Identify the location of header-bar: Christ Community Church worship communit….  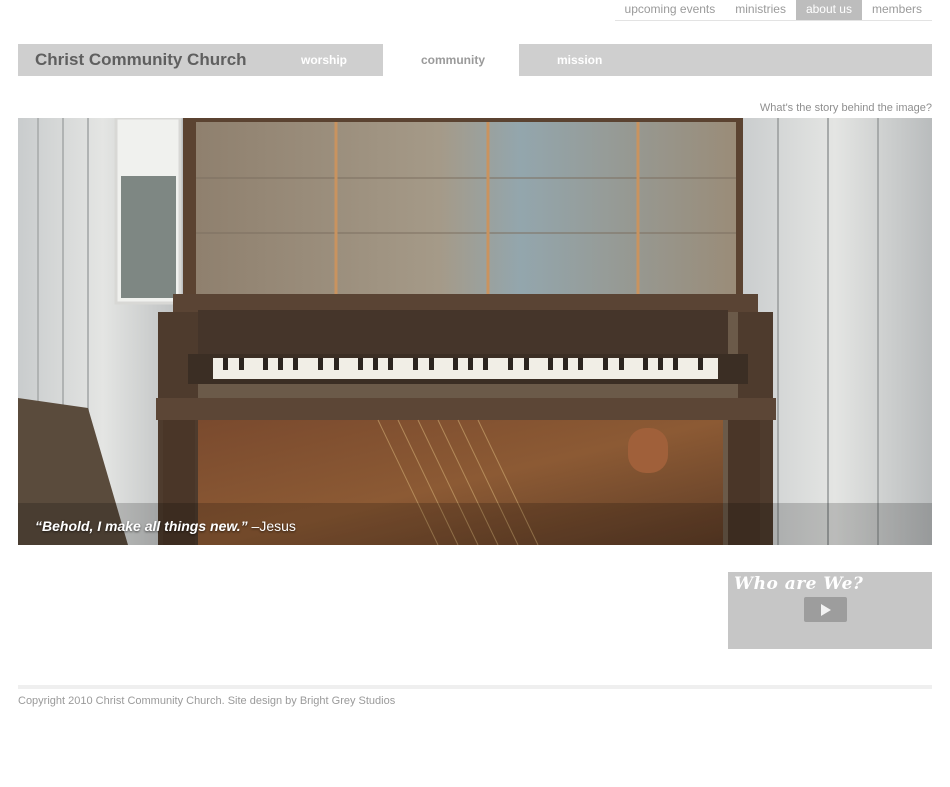
(475, 60).